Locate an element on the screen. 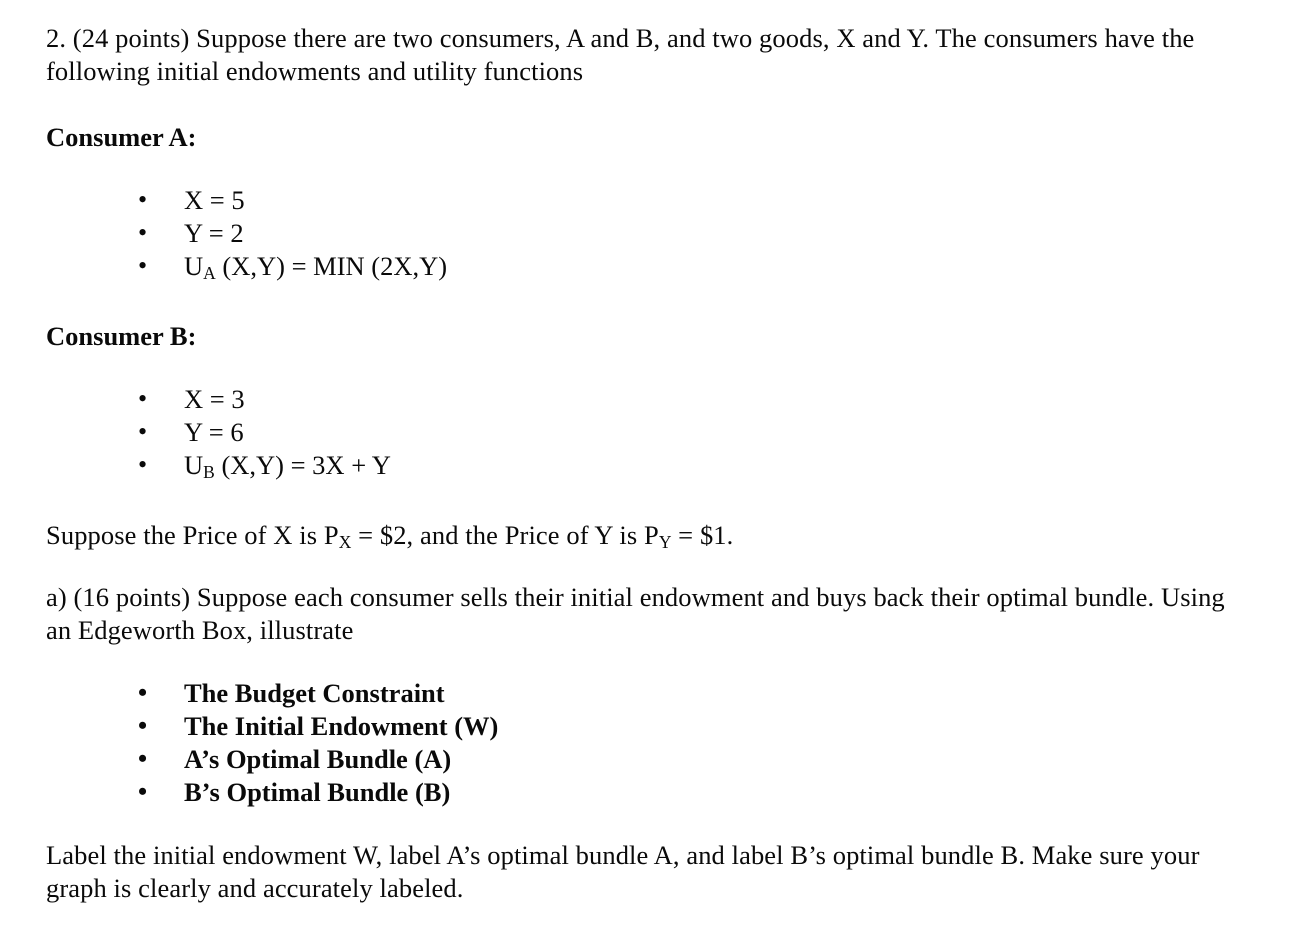 This screenshot has width=1290, height=950. bullet-text: X = 3 is located at coordinates (214, 398).